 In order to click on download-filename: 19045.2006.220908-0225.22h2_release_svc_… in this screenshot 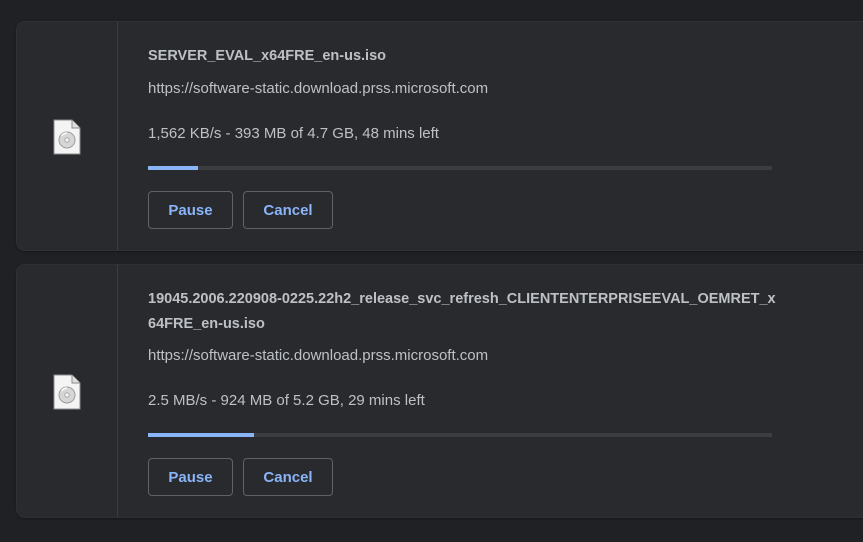, I will do `click(463, 312)`.